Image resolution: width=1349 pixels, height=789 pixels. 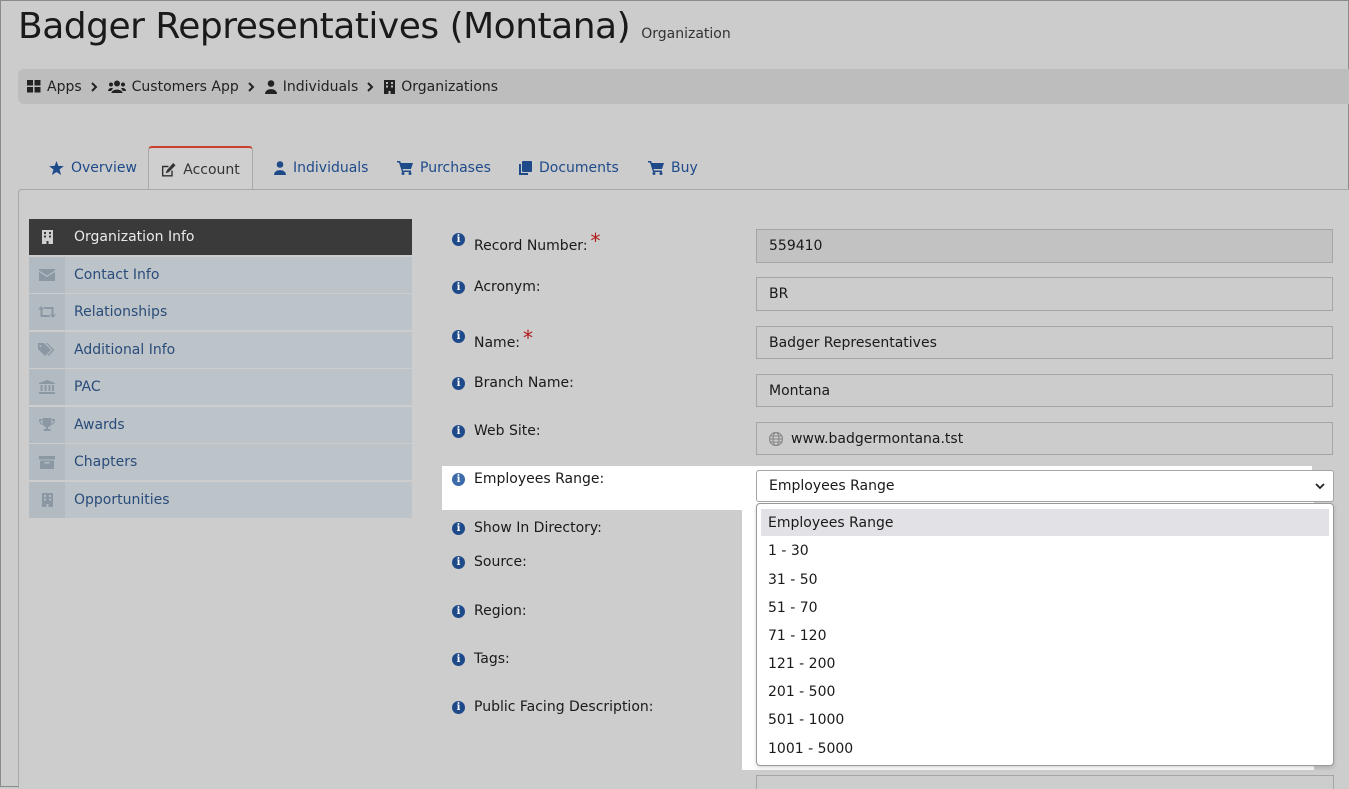 What do you see at coordinates (458, 479) in the screenshot?
I see `employees-range-info-icon: i` at bounding box center [458, 479].